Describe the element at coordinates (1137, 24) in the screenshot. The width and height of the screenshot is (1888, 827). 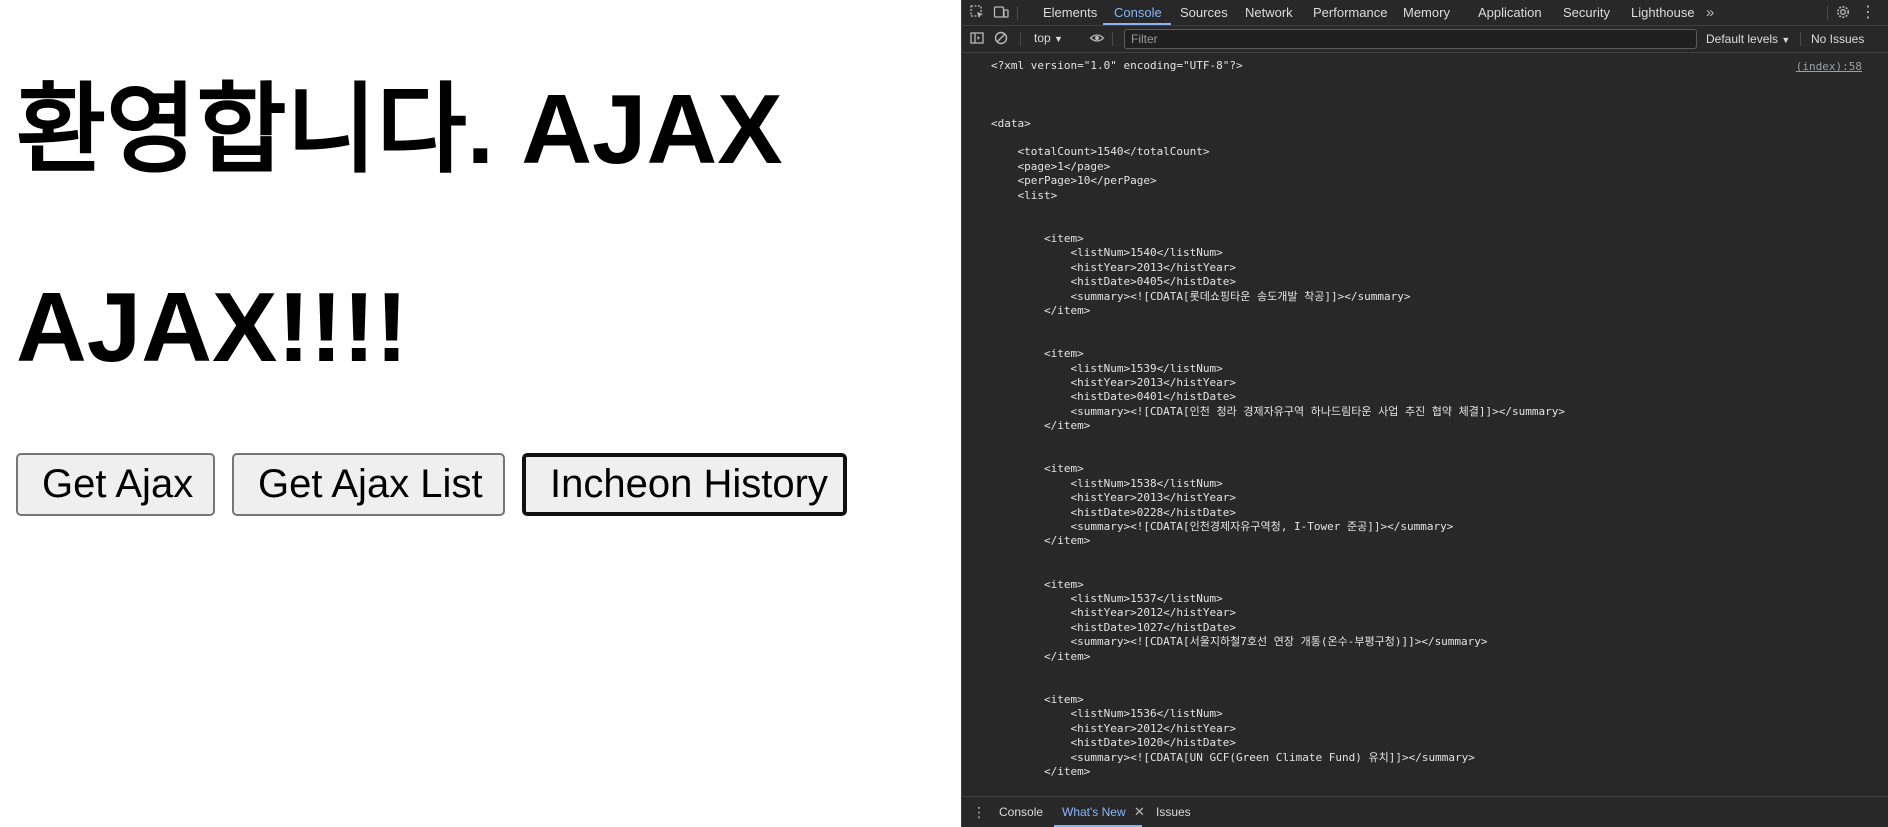
I see `active-tab-indicator` at that location.